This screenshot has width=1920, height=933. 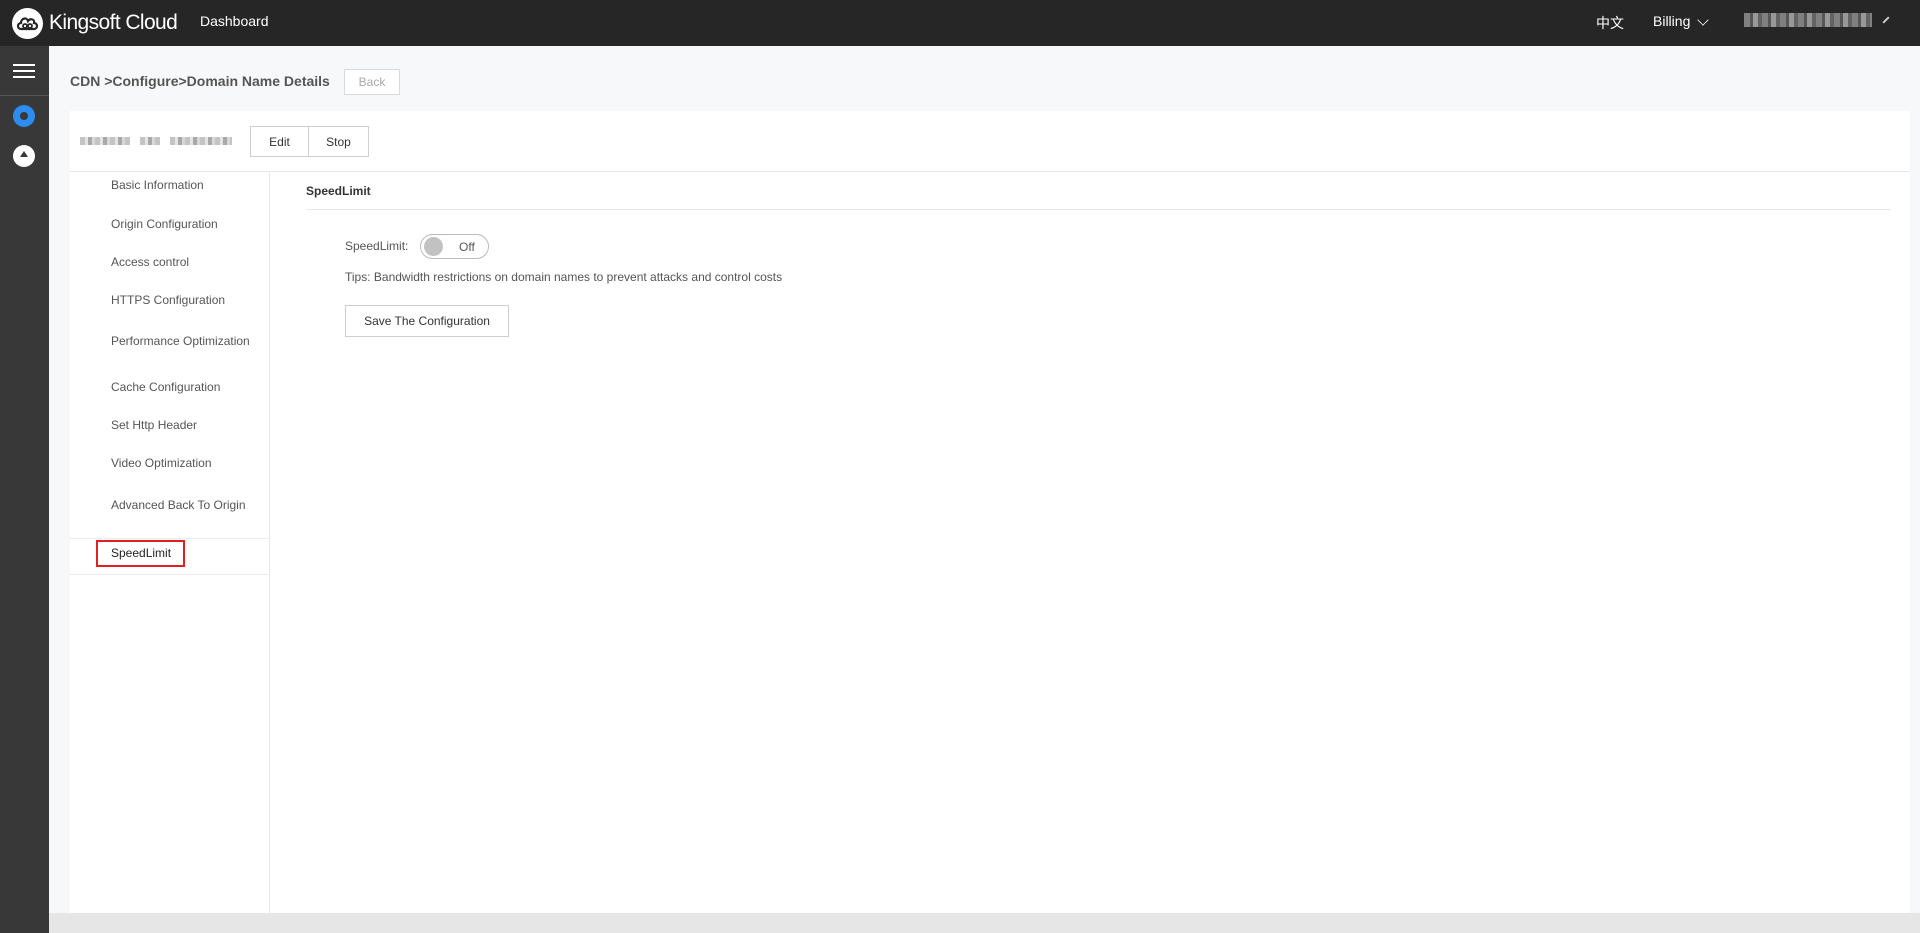 I want to click on brand-name: Kingsoft Cloud, so click(x=113, y=22).